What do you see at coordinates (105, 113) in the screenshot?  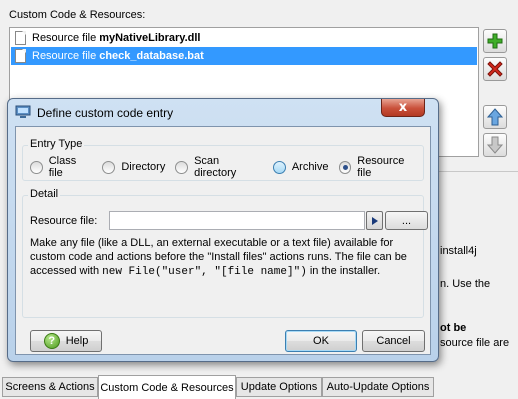 I see `dialog-title: Define custom code entry` at bounding box center [105, 113].